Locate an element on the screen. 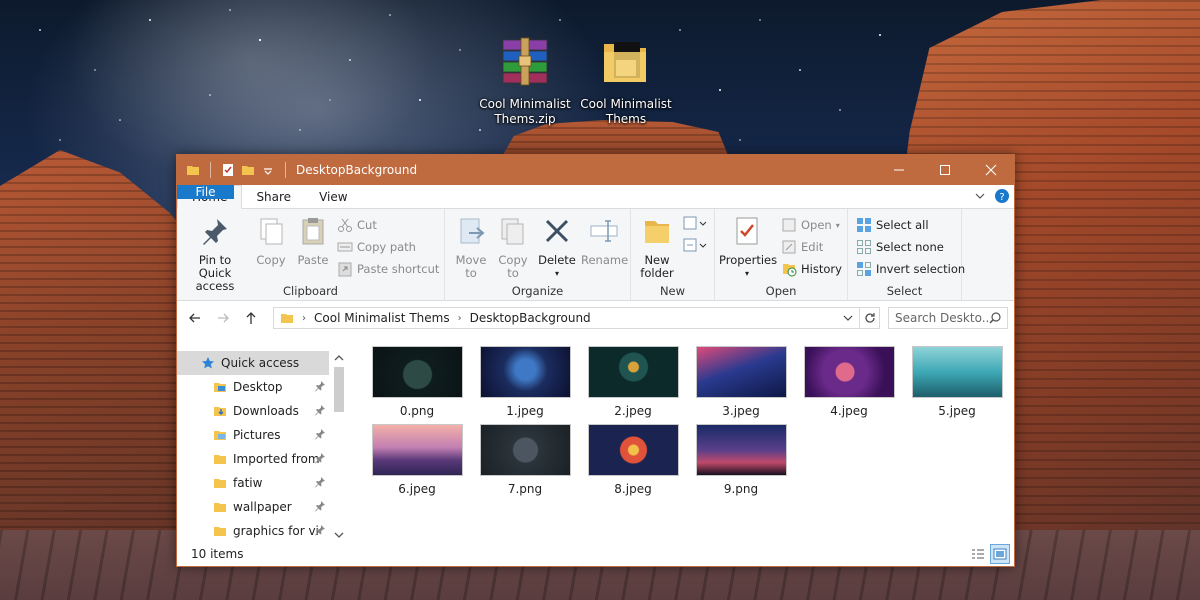 The height and width of the screenshot is (600, 1200). file-item: 6.jpeg is located at coordinates (417, 460).